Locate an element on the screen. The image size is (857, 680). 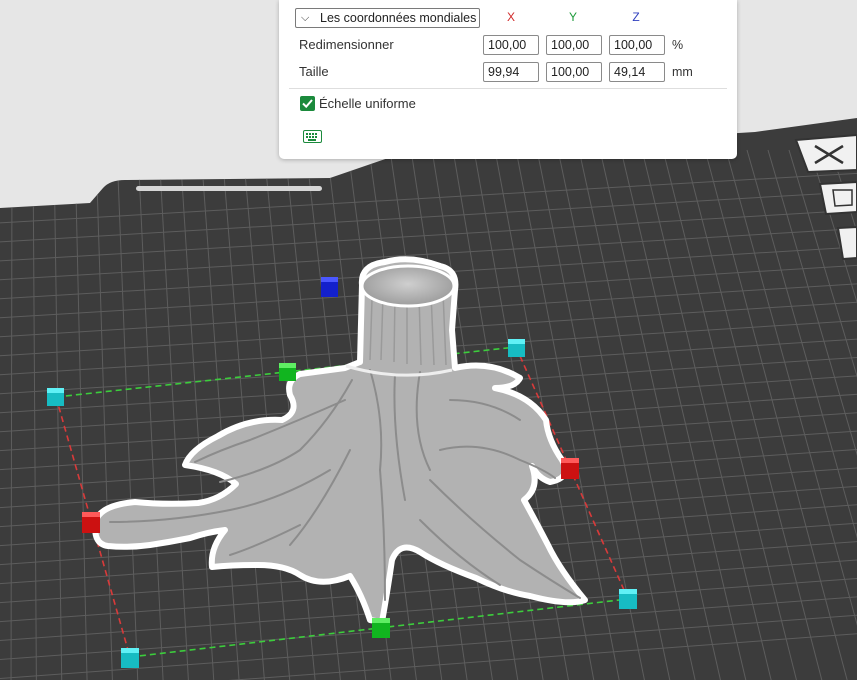
plate-label-slot is located at coordinates (229, 188).